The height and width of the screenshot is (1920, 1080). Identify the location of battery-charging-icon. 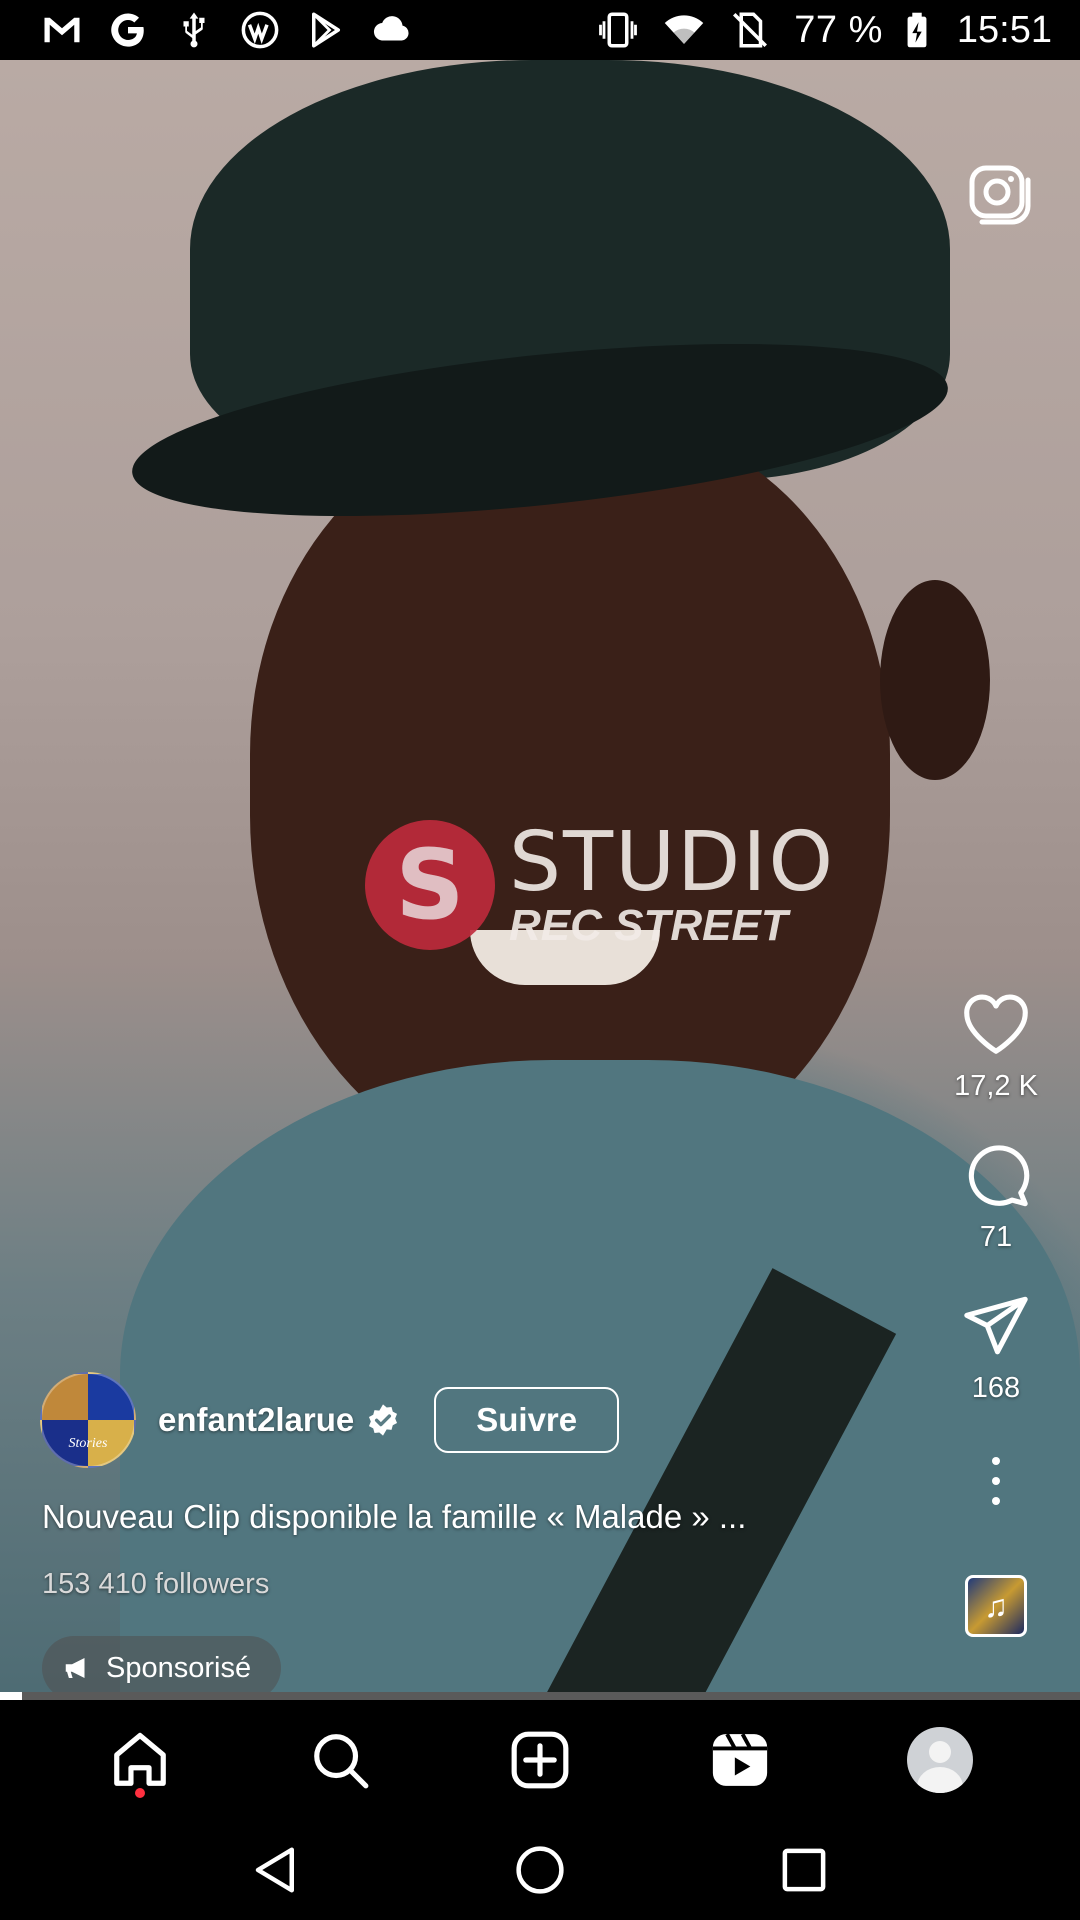
(917, 30).